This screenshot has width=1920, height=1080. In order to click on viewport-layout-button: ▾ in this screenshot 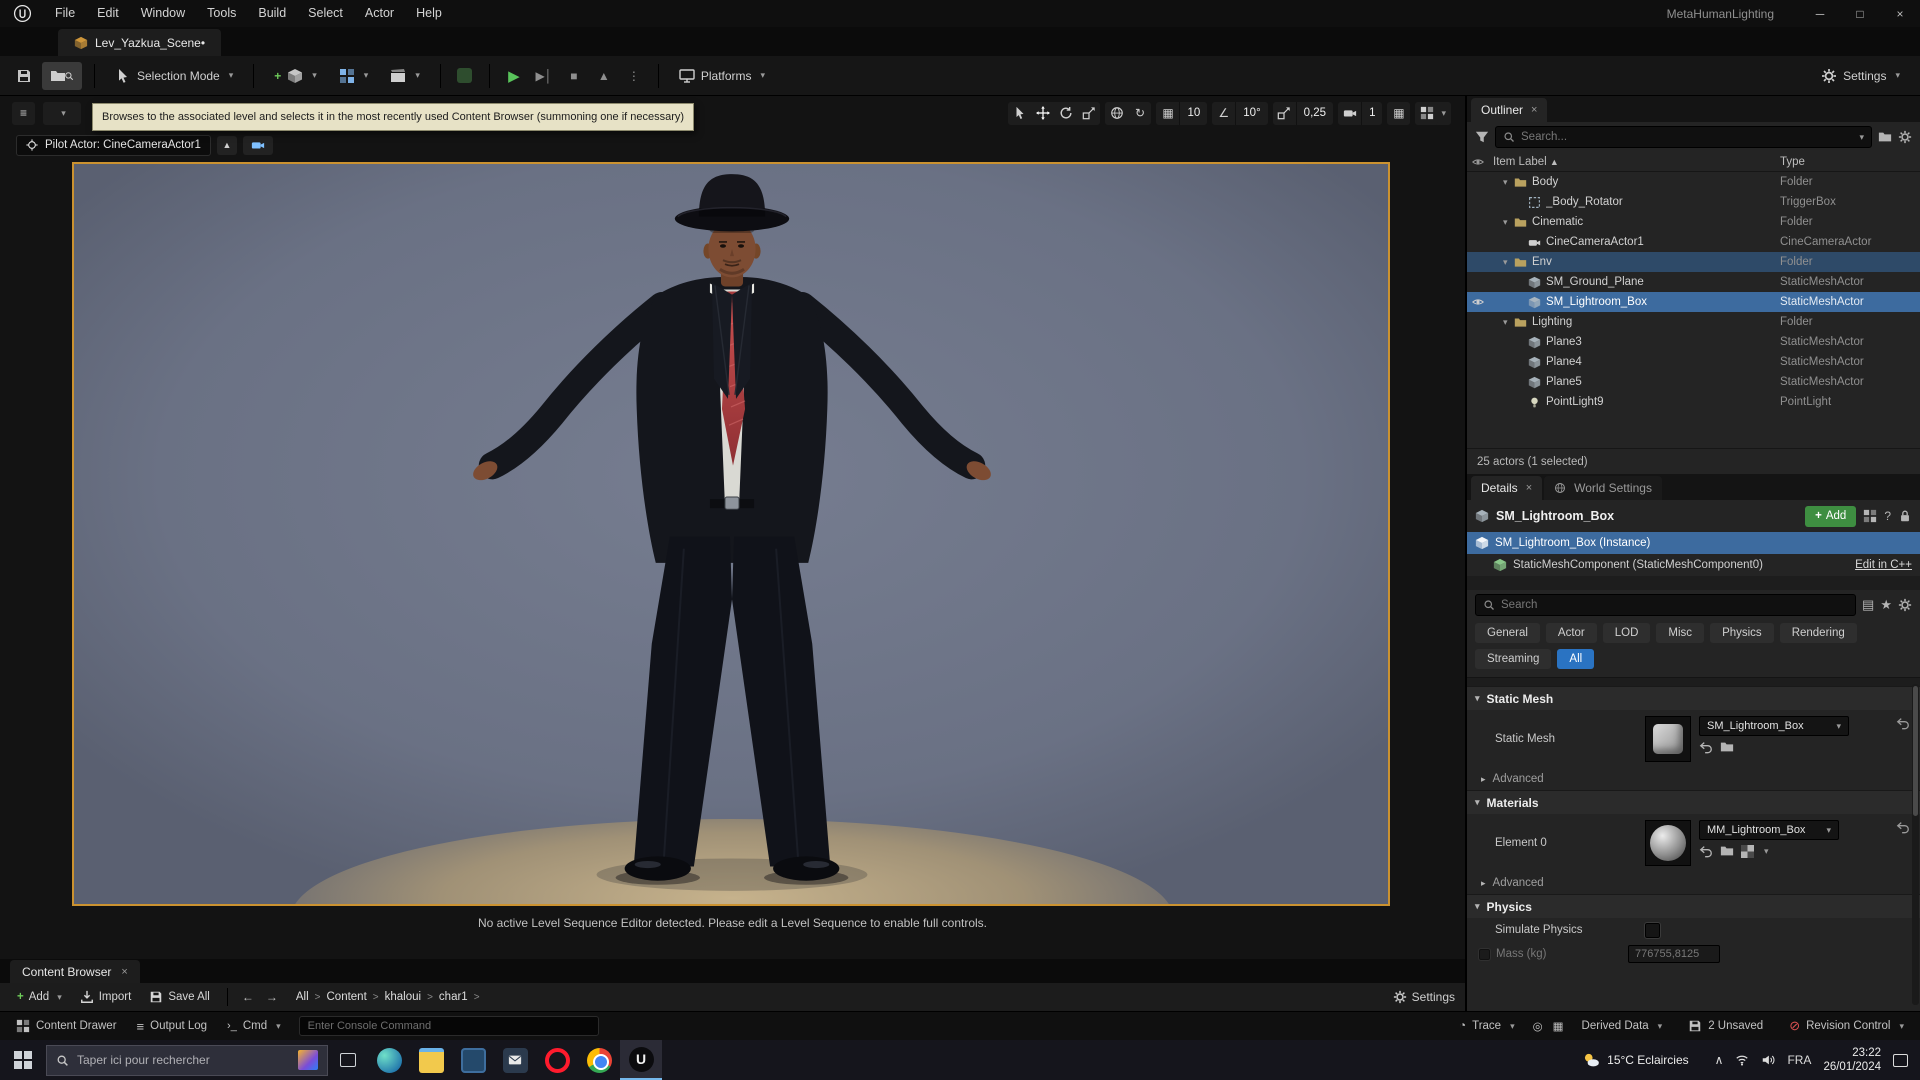, I will do `click(1433, 113)`.